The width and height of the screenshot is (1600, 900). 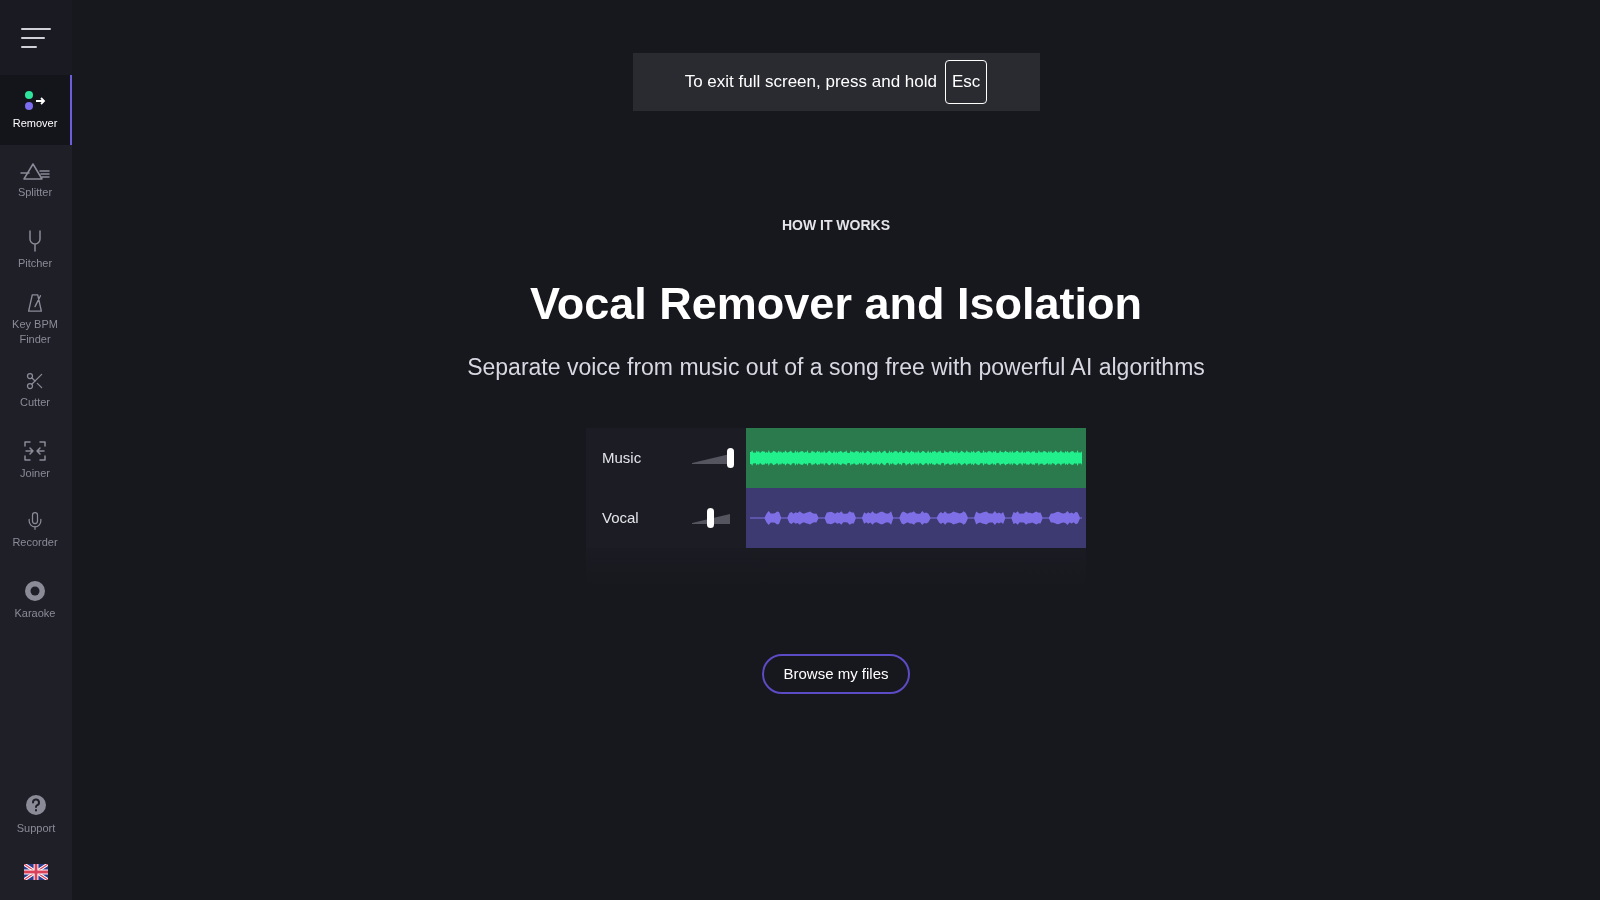 I want to click on sidebar-item: Recorder, so click(x=36, y=530).